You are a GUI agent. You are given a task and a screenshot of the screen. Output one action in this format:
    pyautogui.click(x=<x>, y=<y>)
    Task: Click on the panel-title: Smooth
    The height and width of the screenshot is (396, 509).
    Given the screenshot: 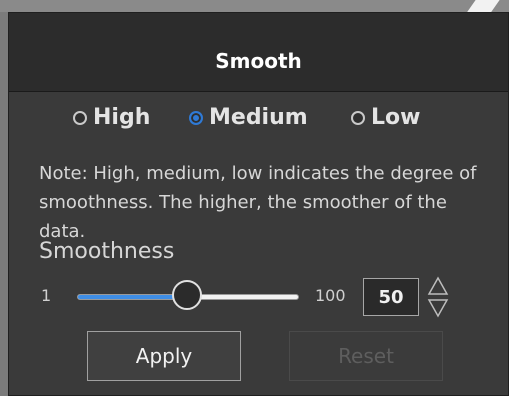 What is the action you would take?
    pyautogui.click(x=258, y=61)
    